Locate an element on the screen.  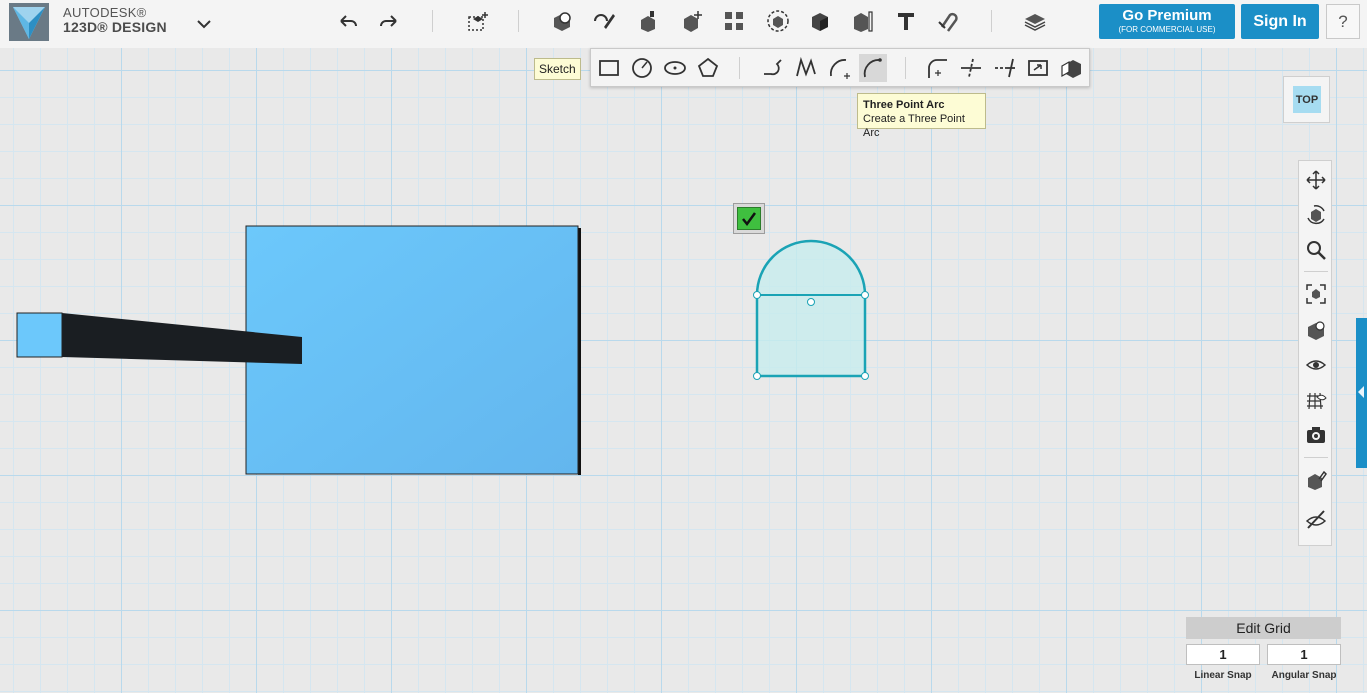
sketch-toolbar is located at coordinates (840, 67).